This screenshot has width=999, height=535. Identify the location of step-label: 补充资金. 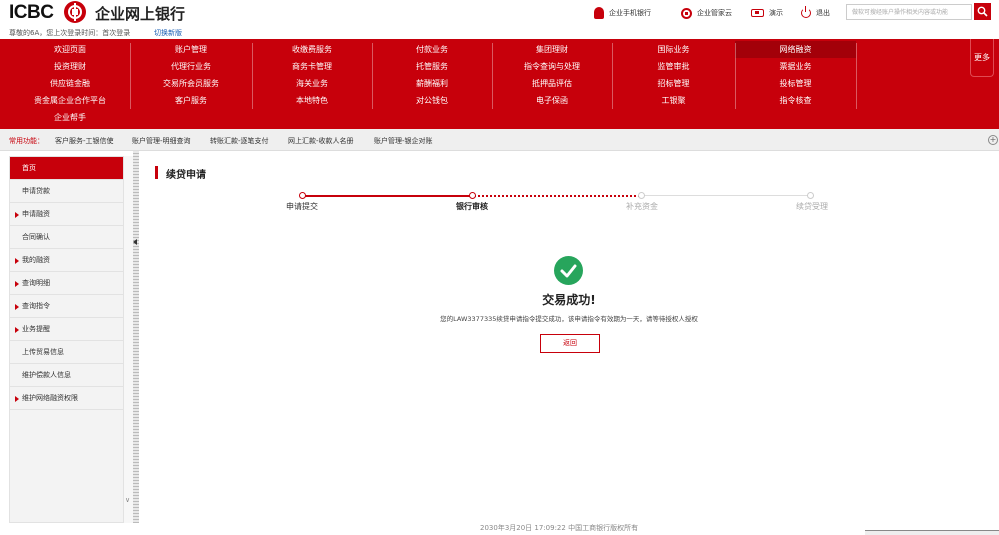
(642, 206).